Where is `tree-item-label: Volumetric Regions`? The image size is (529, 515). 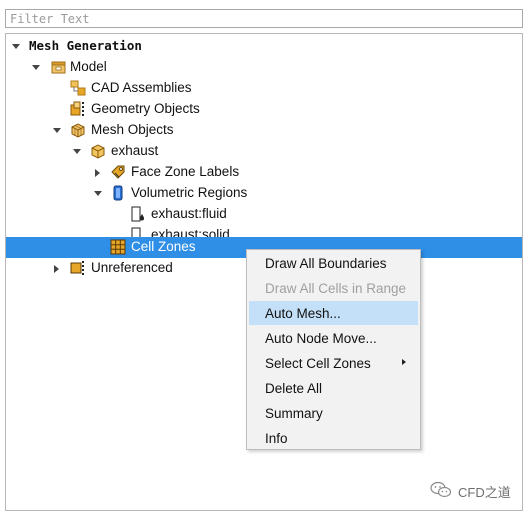
tree-item-label: Volumetric Regions is located at coordinates (189, 192).